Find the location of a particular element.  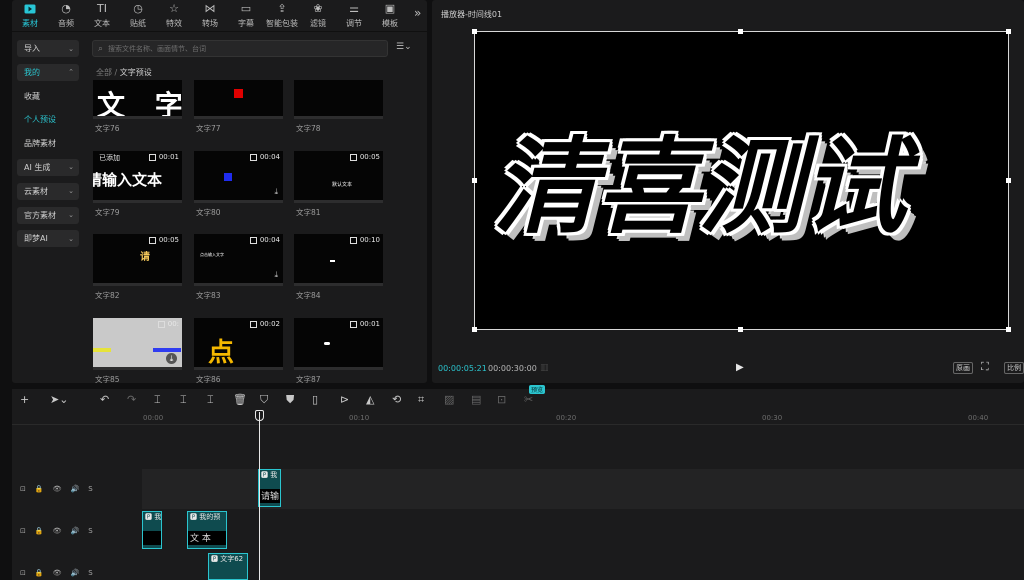

preset-card: 文字78 is located at coordinates (338, 107).